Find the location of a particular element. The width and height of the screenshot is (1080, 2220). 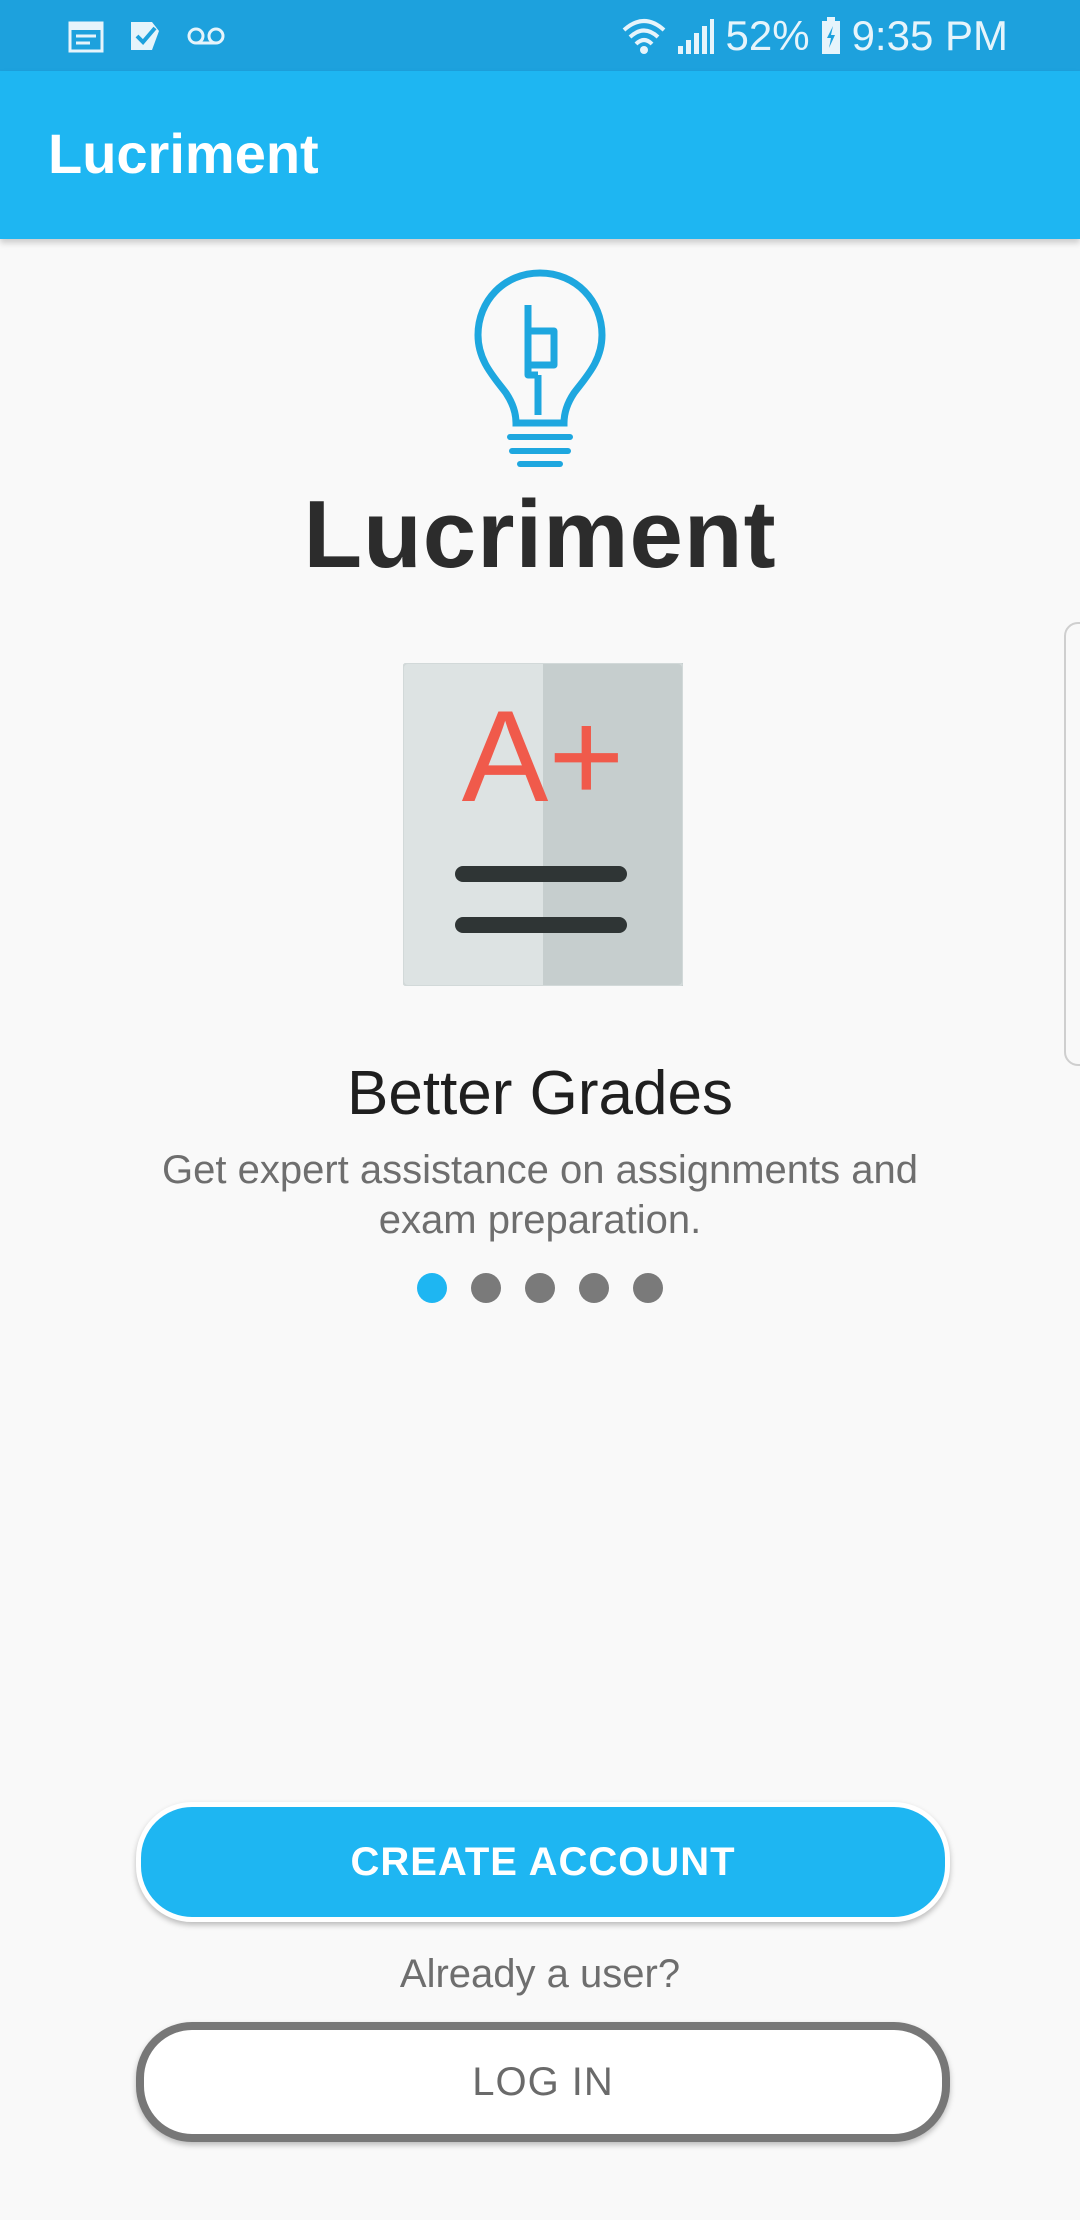

status-bar: 52% 9:35 PM is located at coordinates (540, 35).